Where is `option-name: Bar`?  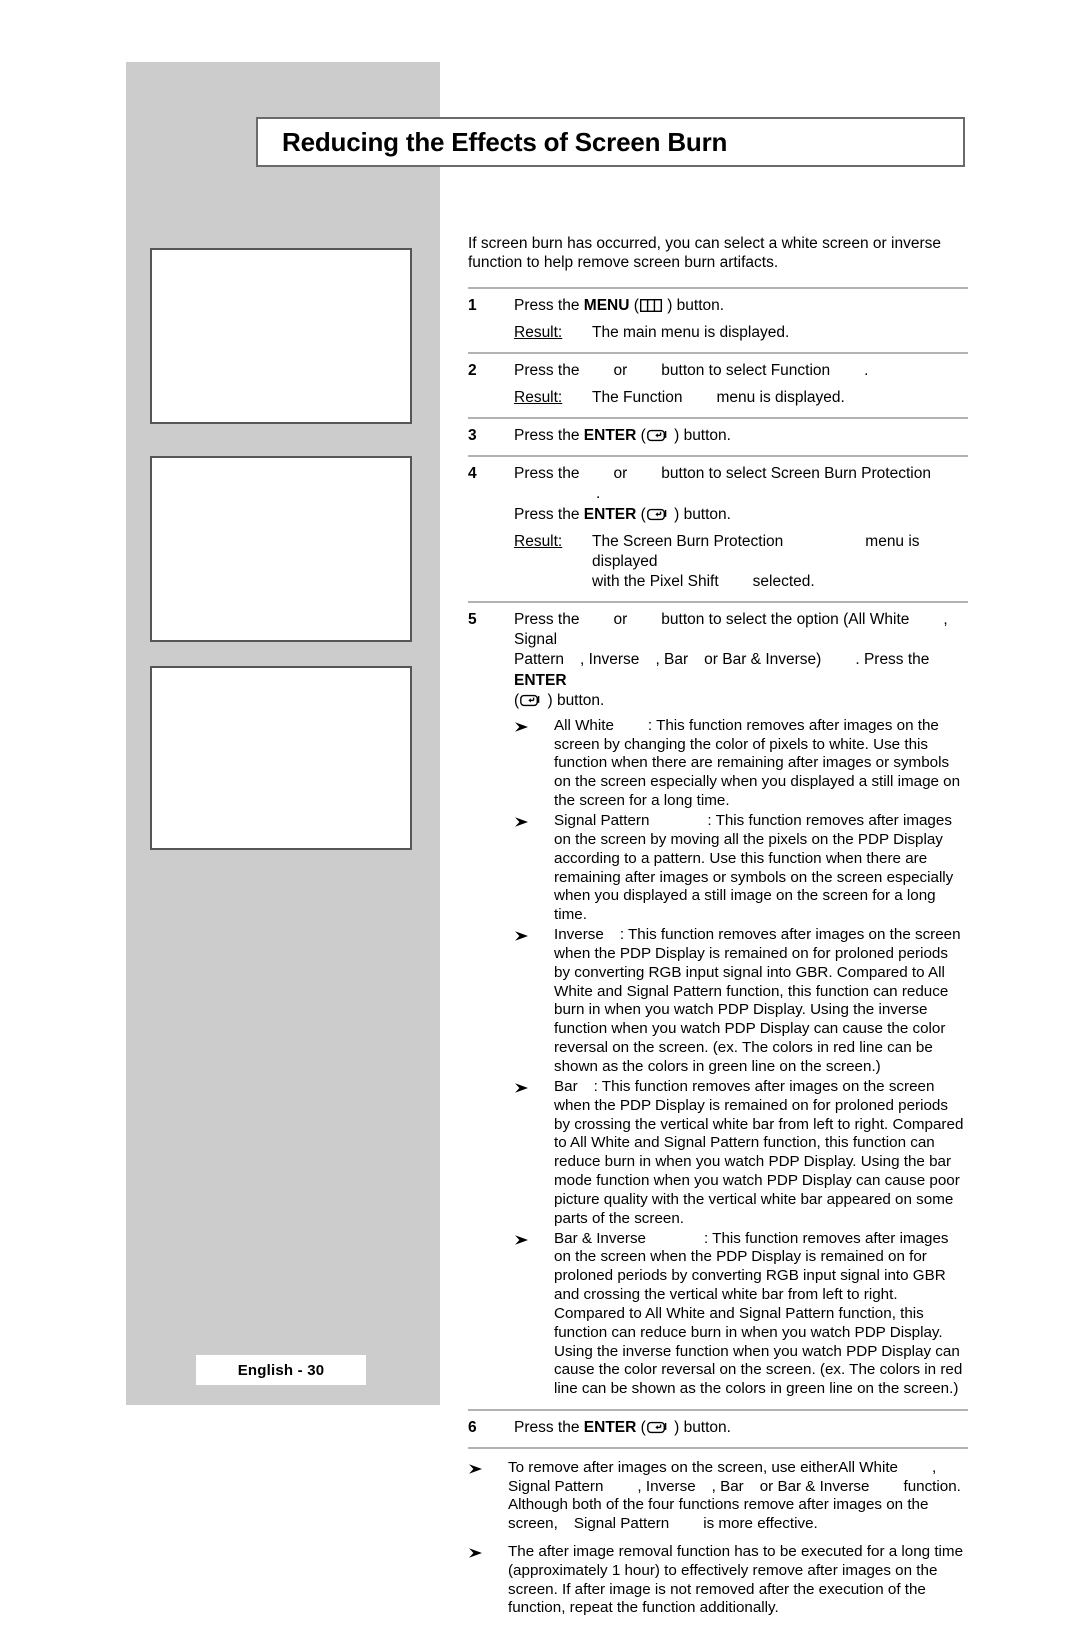 option-name: Bar is located at coordinates (566, 1086).